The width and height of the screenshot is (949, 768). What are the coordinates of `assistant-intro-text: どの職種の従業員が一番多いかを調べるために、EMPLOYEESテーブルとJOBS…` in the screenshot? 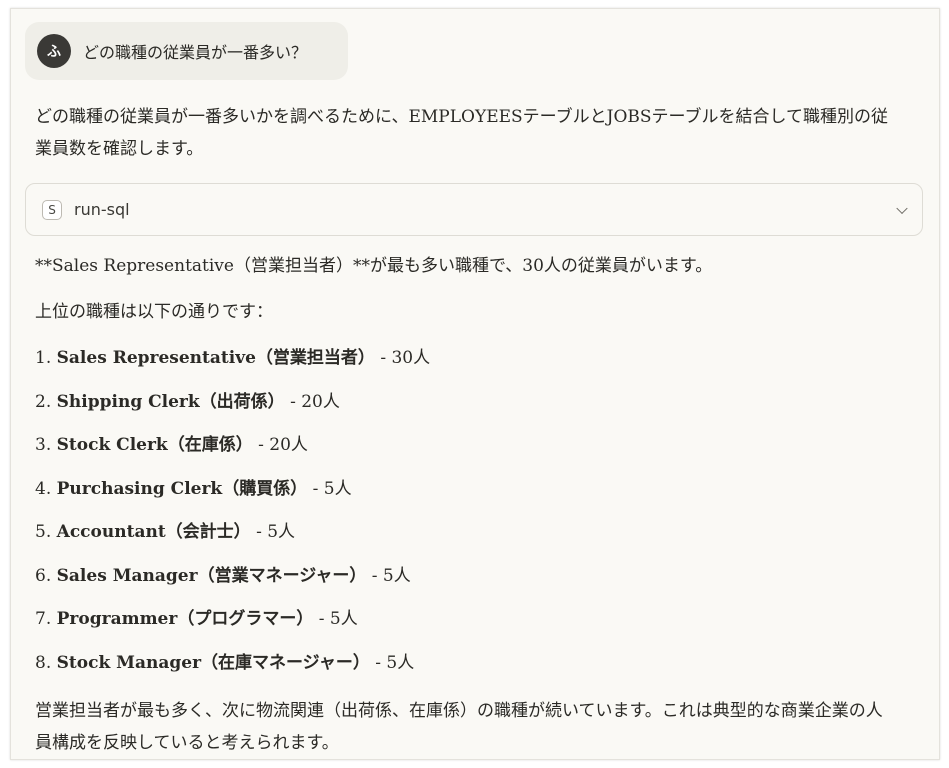 It's located at (461, 133).